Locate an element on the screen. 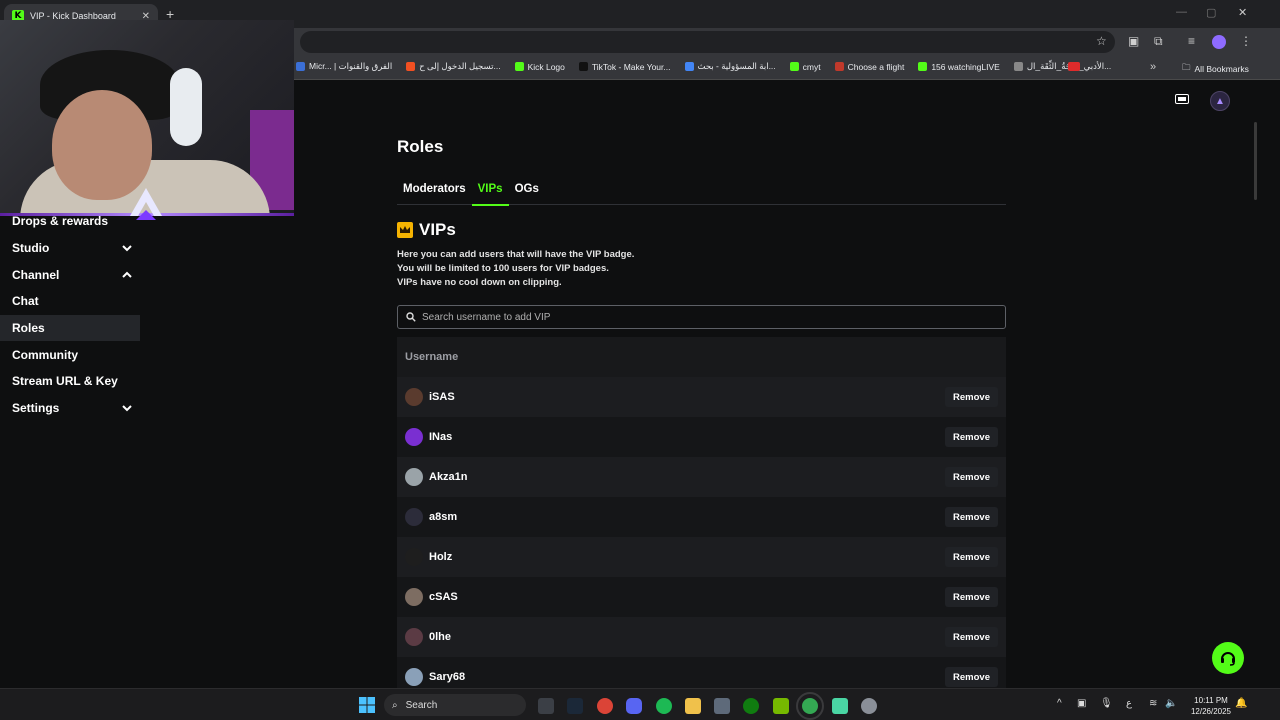 Image resolution: width=1280 pixels, height=720 pixels. sidebar-item-roles: Roles is located at coordinates (70, 328).